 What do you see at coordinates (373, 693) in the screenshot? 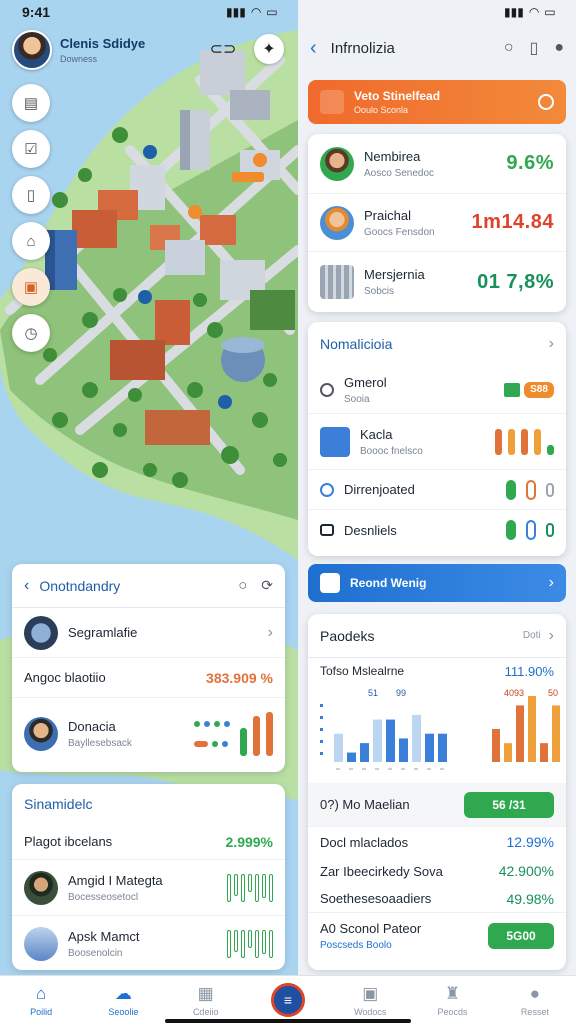
I see `data-label: 51` at bounding box center [373, 693].